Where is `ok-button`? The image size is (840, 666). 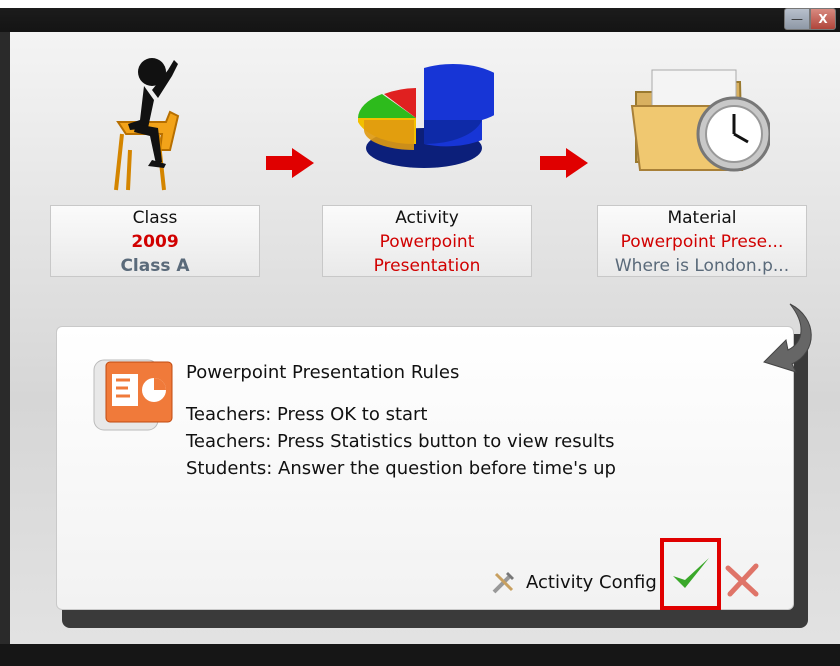
ok-button is located at coordinates (690, 574).